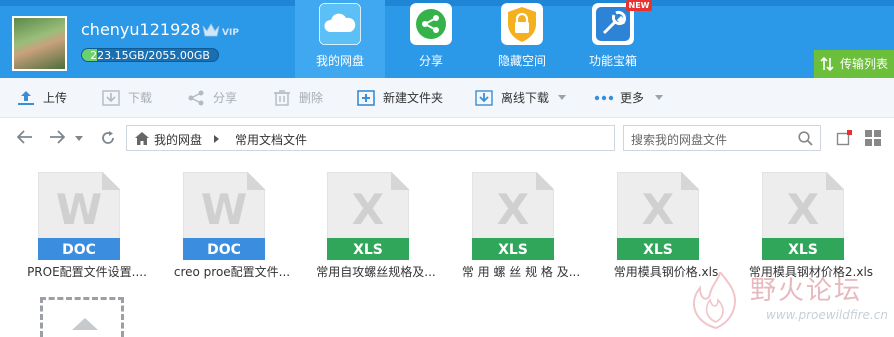  I want to click on new-folder-label: 新建文件夹, so click(413, 98).